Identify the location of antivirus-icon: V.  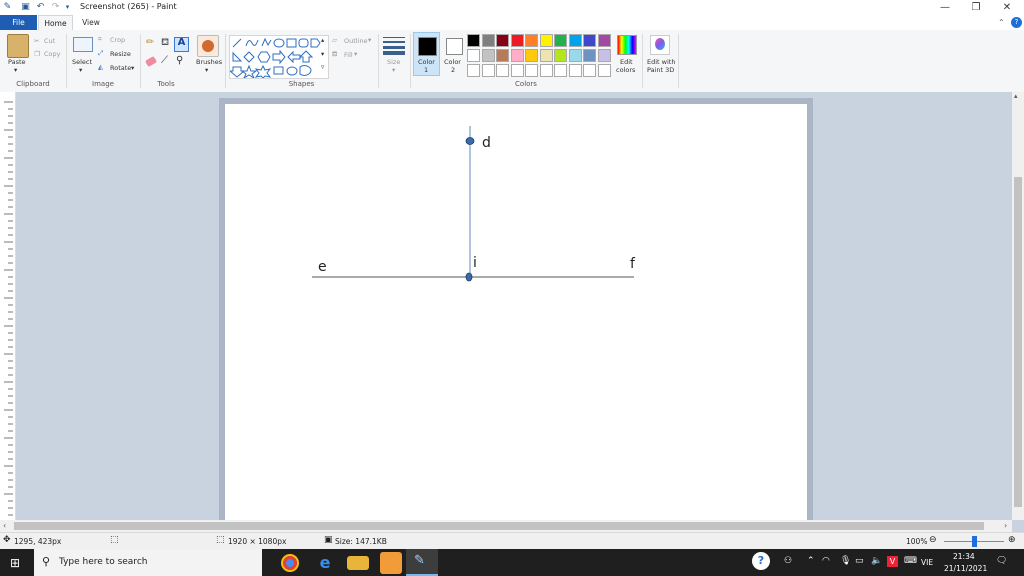
(892, 561).